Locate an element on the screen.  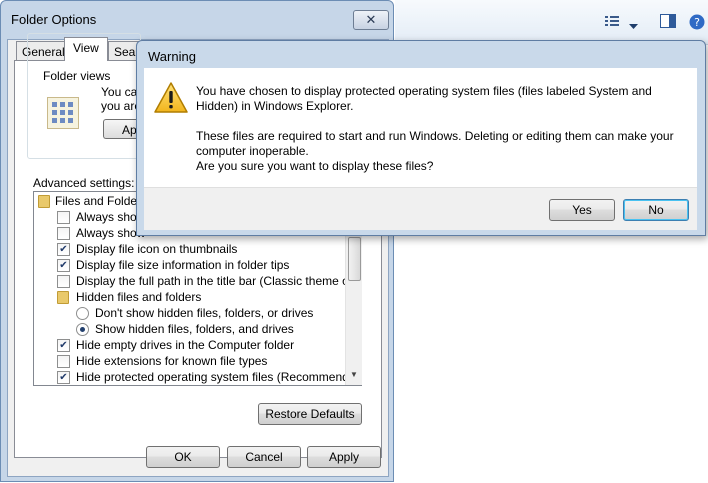
scroll-down-arrow-icon: ▼ is located at coordinates (354, 374).